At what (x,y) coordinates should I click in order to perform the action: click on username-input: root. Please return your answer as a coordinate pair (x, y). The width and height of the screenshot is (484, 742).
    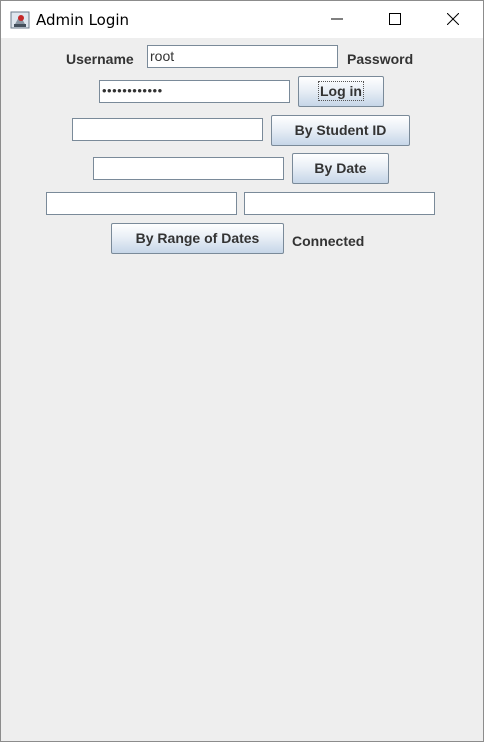
    Looking at the image, I should click on (242, 56).